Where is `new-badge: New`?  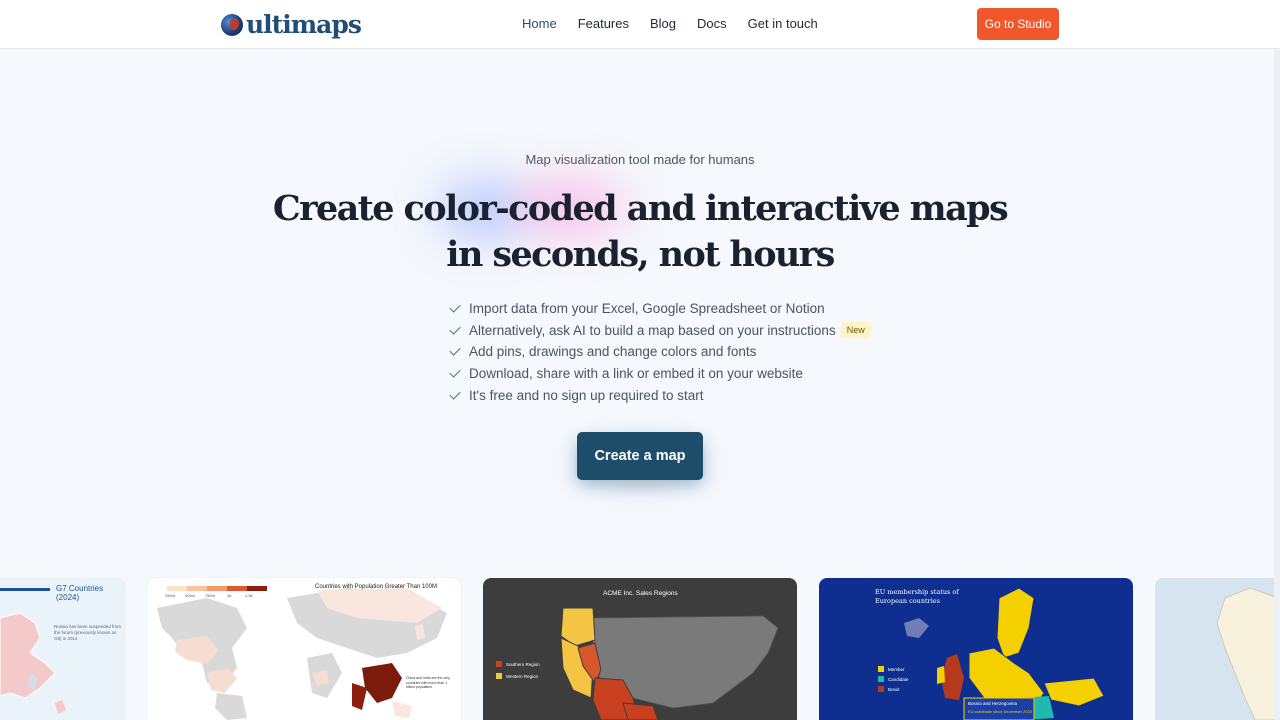 new-badge: New is located at coordinates (855, 330).